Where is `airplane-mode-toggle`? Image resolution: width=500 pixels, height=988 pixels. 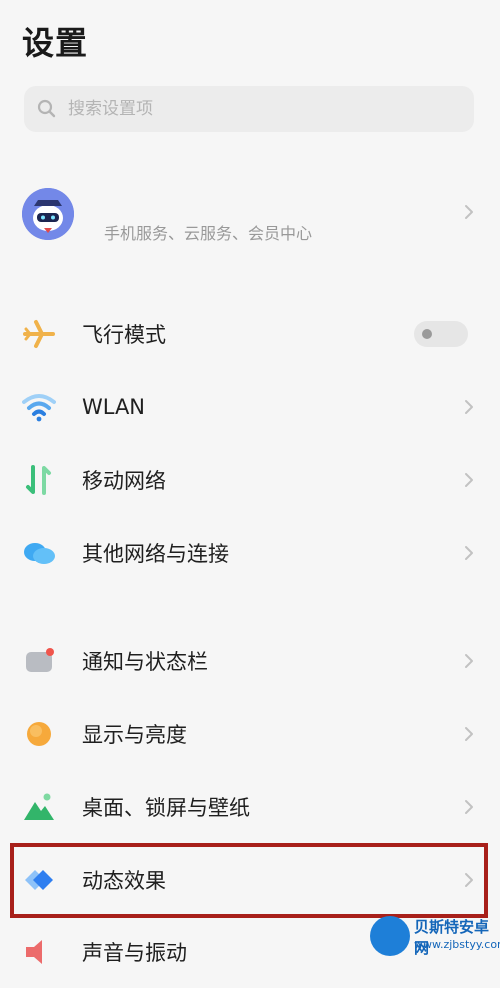
airplane-mode-toggle is located at coordinates (441, 334).